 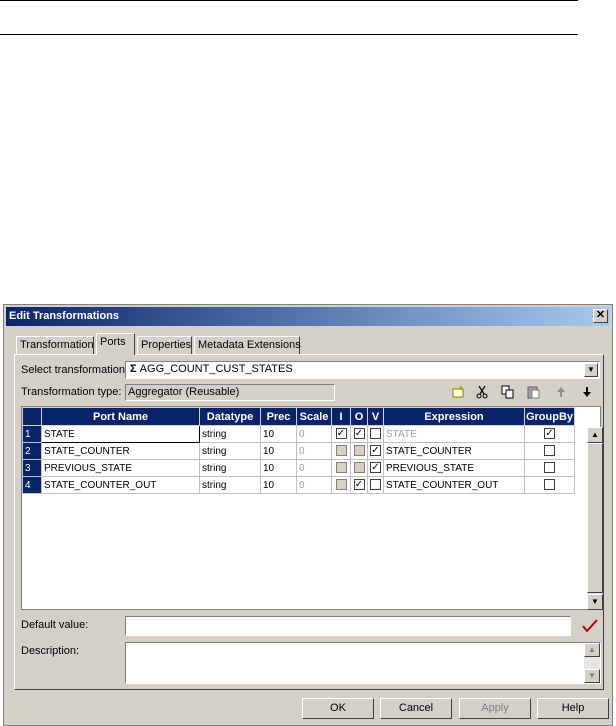 I want to click on scroll-up-icon: ▲, so click(x=595, y=435).